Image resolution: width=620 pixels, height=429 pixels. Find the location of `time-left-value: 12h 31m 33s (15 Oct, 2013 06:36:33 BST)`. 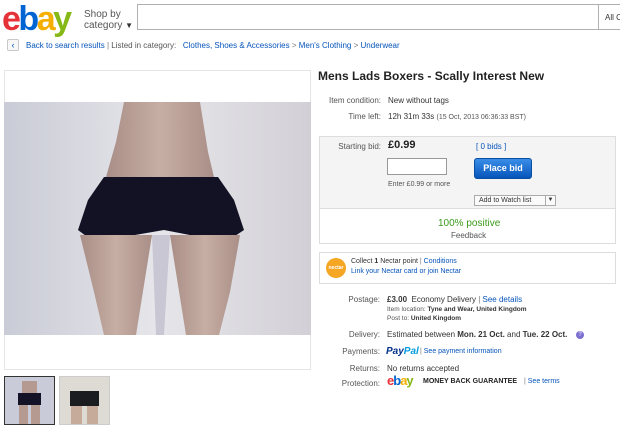

time-left-value: 12h 31m 33s (15 Oct, 2013 06:36:33 BST) is located at coordinates (457, 116).